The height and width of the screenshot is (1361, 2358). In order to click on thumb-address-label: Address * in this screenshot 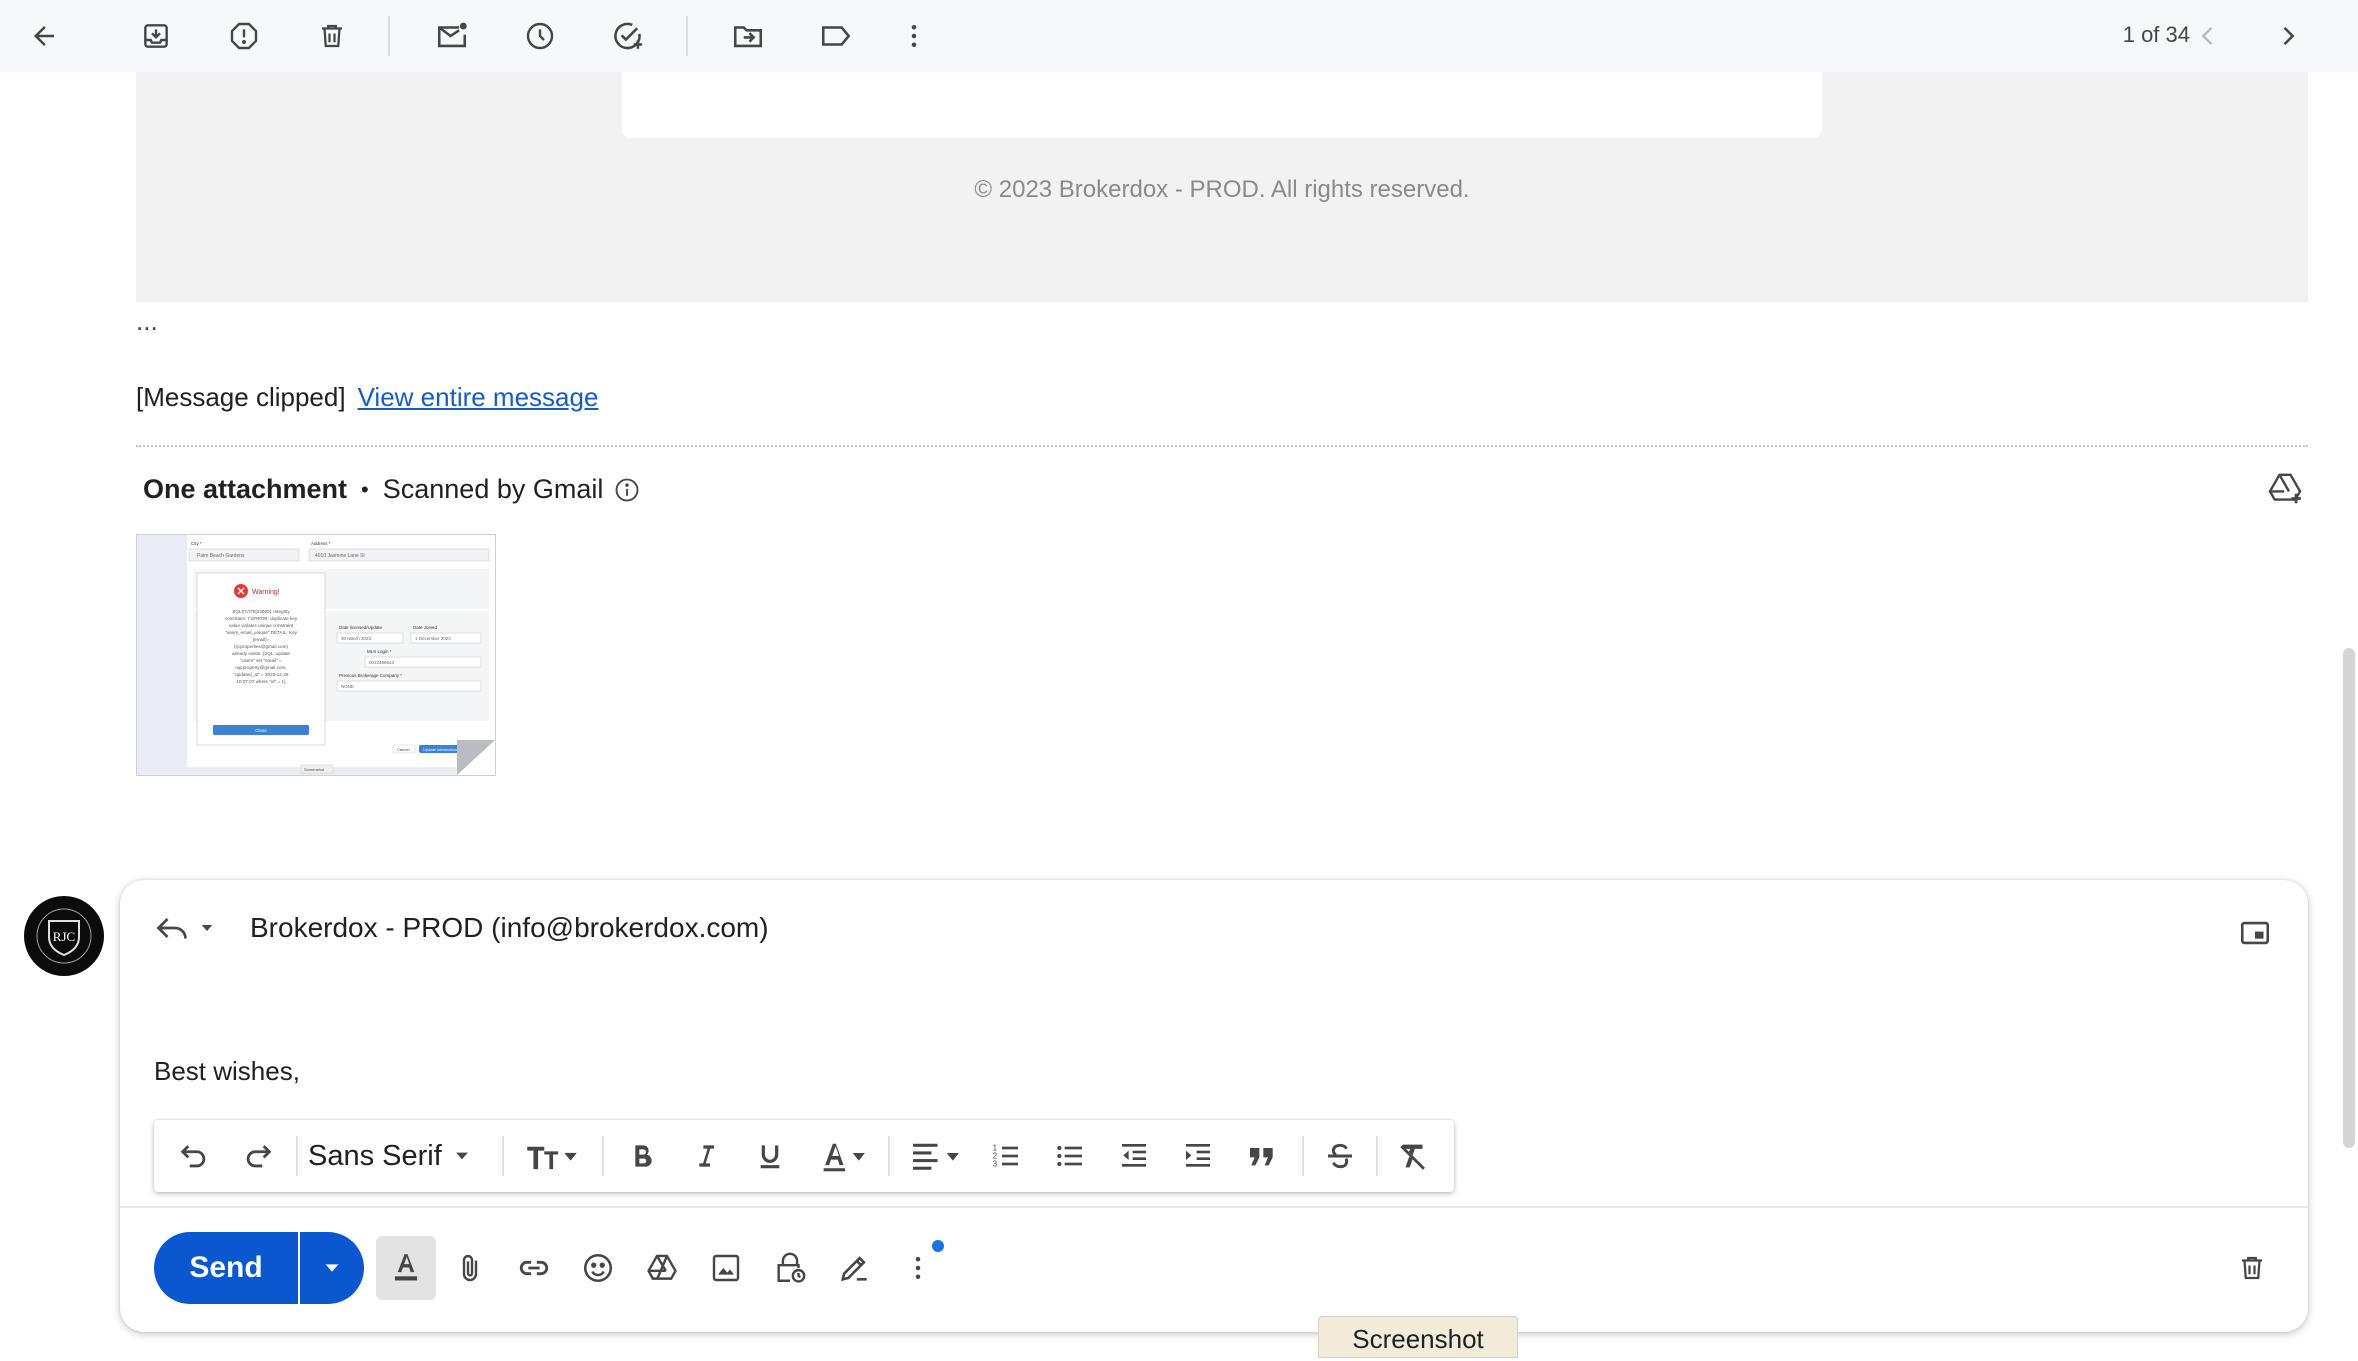, I will do `click(321, 543)`.